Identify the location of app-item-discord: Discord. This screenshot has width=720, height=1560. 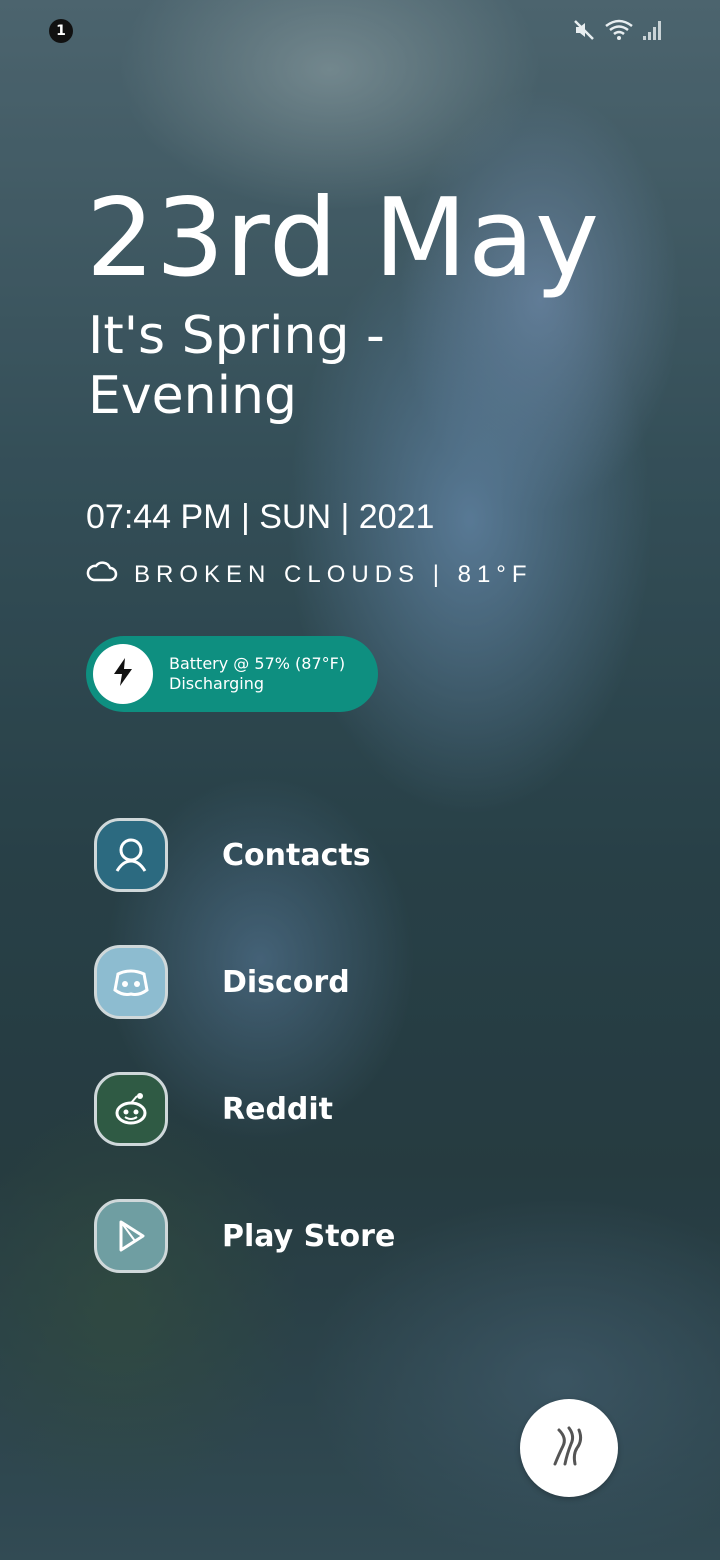
(222, 982).